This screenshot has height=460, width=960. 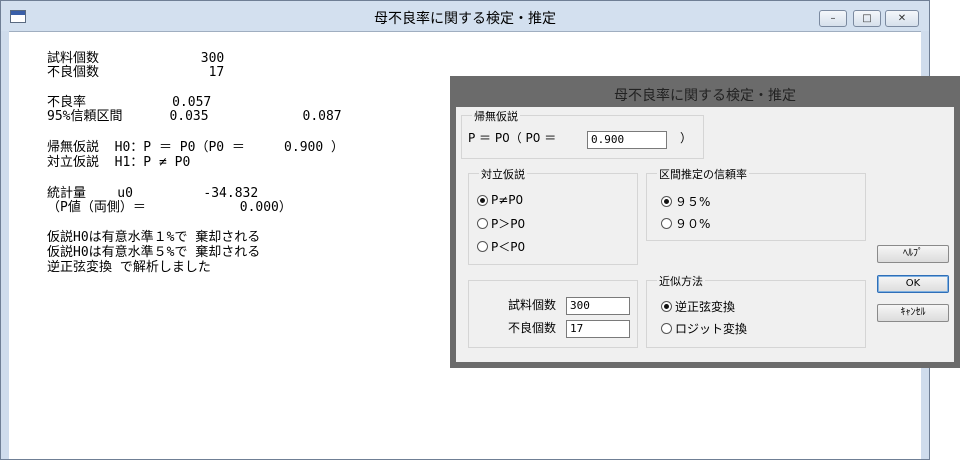 I want to click on logit-radio: ロジット変換, so click(x=704, y=328).